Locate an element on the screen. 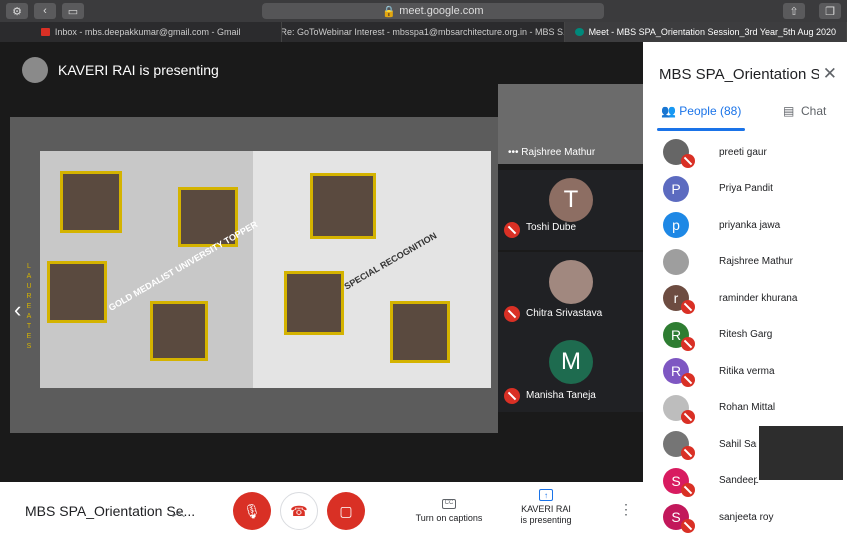  tab-people: 👥 People (88) is located at coordinates (701, 111).